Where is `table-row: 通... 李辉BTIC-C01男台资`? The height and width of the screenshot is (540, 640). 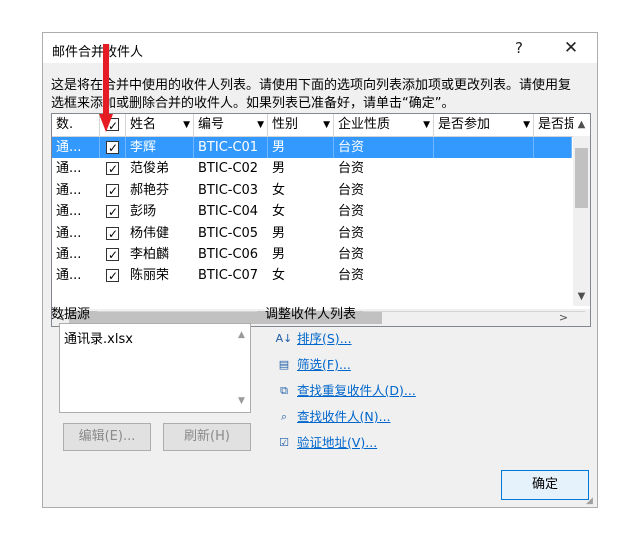 table-row: 通... 李辉BTIC-C01男台资 is located at coordinates (312, 148).